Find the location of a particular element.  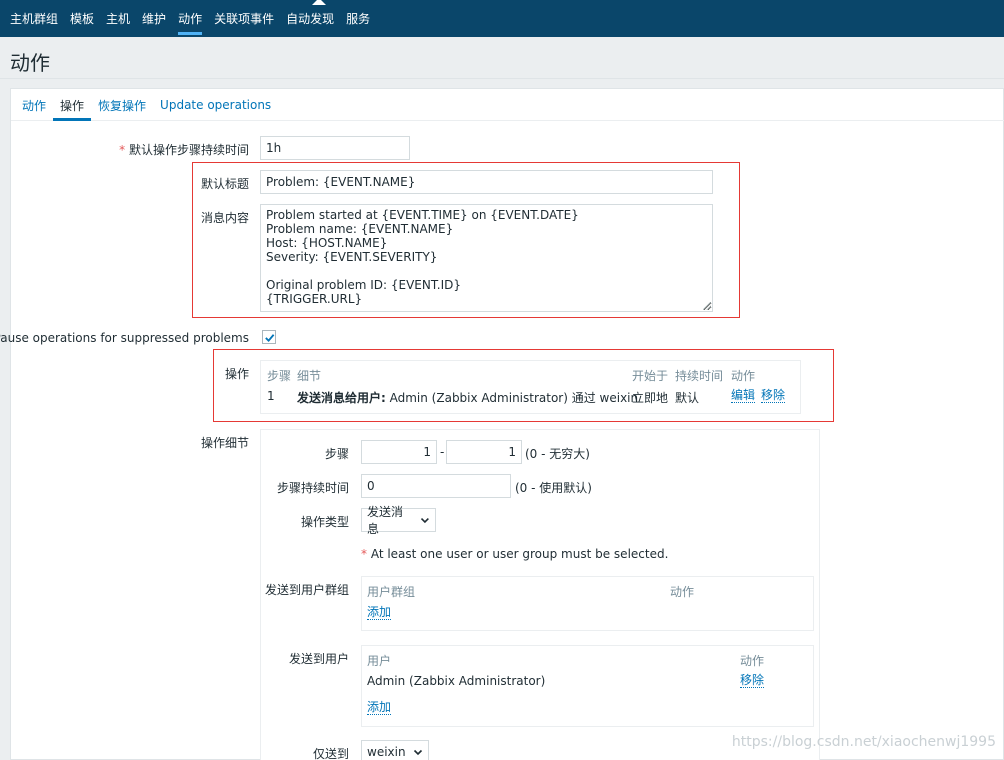

nav-item-event-correlation: 关联项事件 is located at coordinates (244, 18).